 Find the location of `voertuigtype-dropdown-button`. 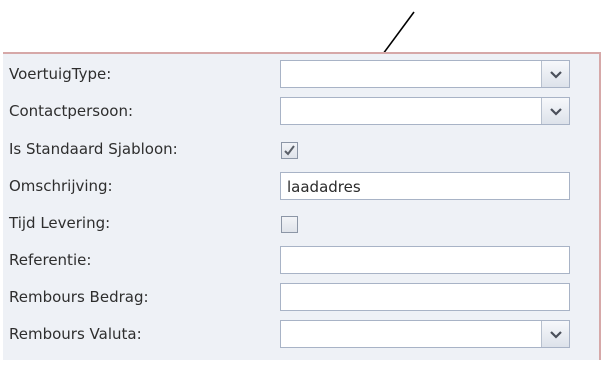

voertuigtype-dropdown-button is located at coordinates (555, 74).